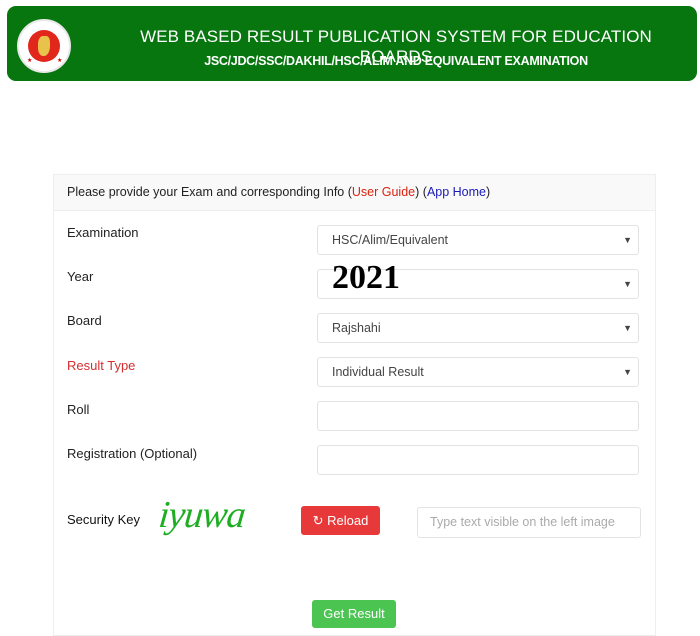 This screenshot has height=636, width=700. I want to click on bangladesh-map-shape, so click(44, 46).